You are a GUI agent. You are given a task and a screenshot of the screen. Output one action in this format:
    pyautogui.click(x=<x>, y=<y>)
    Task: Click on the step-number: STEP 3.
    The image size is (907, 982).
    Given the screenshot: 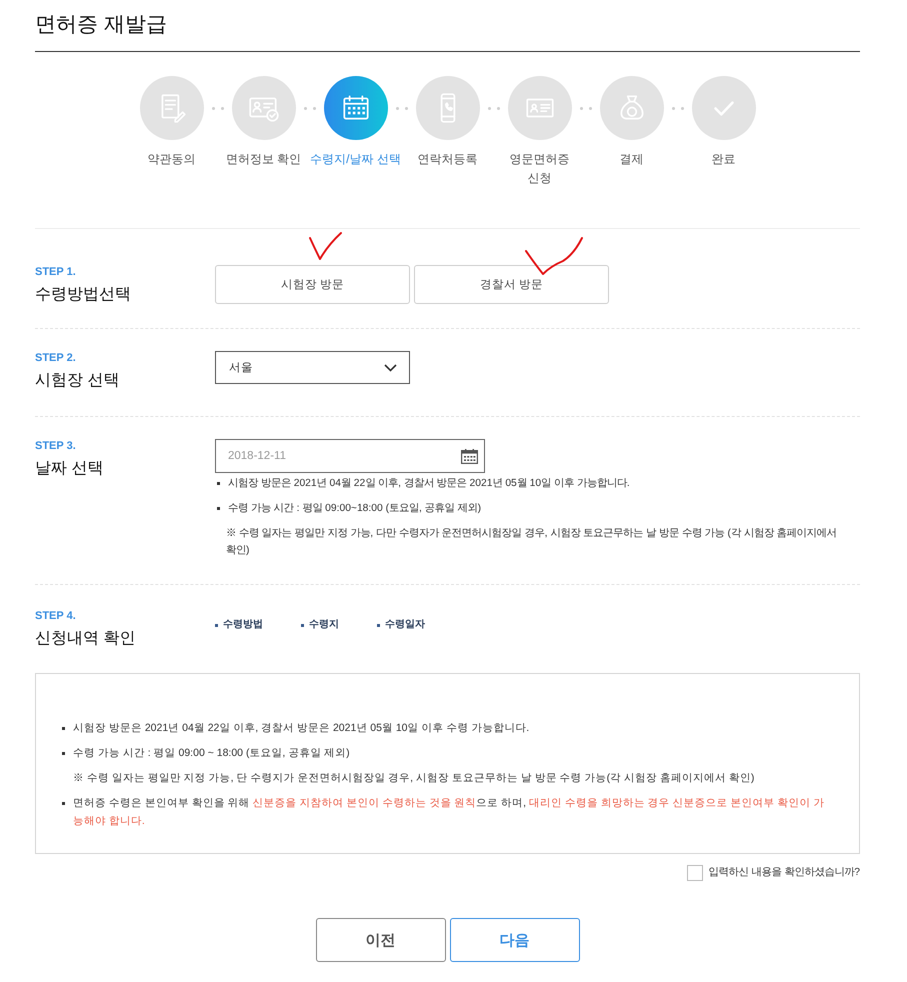 What is the action you would take?
    pyautogui.click(x=55, y=446)
    